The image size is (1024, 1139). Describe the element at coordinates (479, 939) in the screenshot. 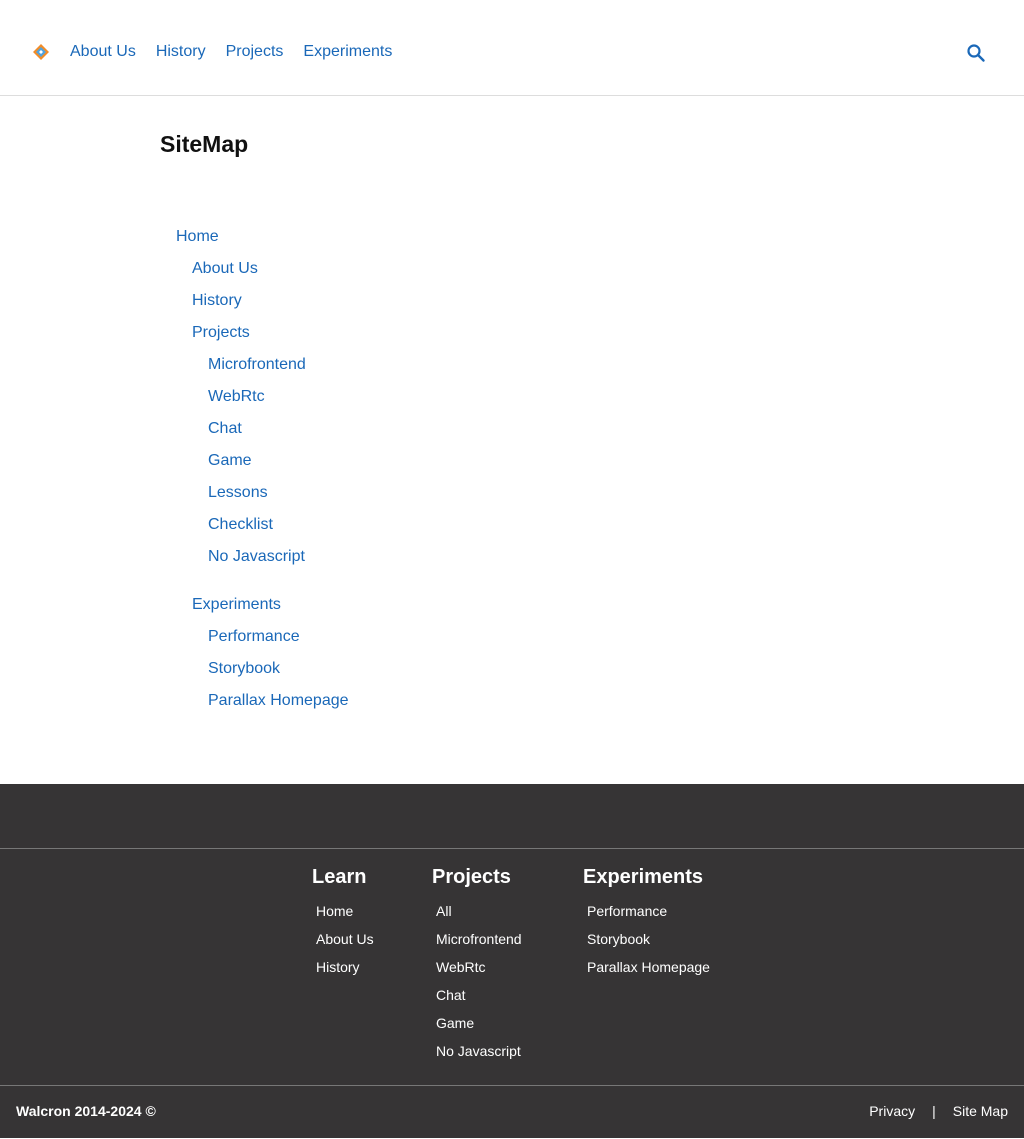

I see `footer-link-microfrontend: Microfrontend` at that location.